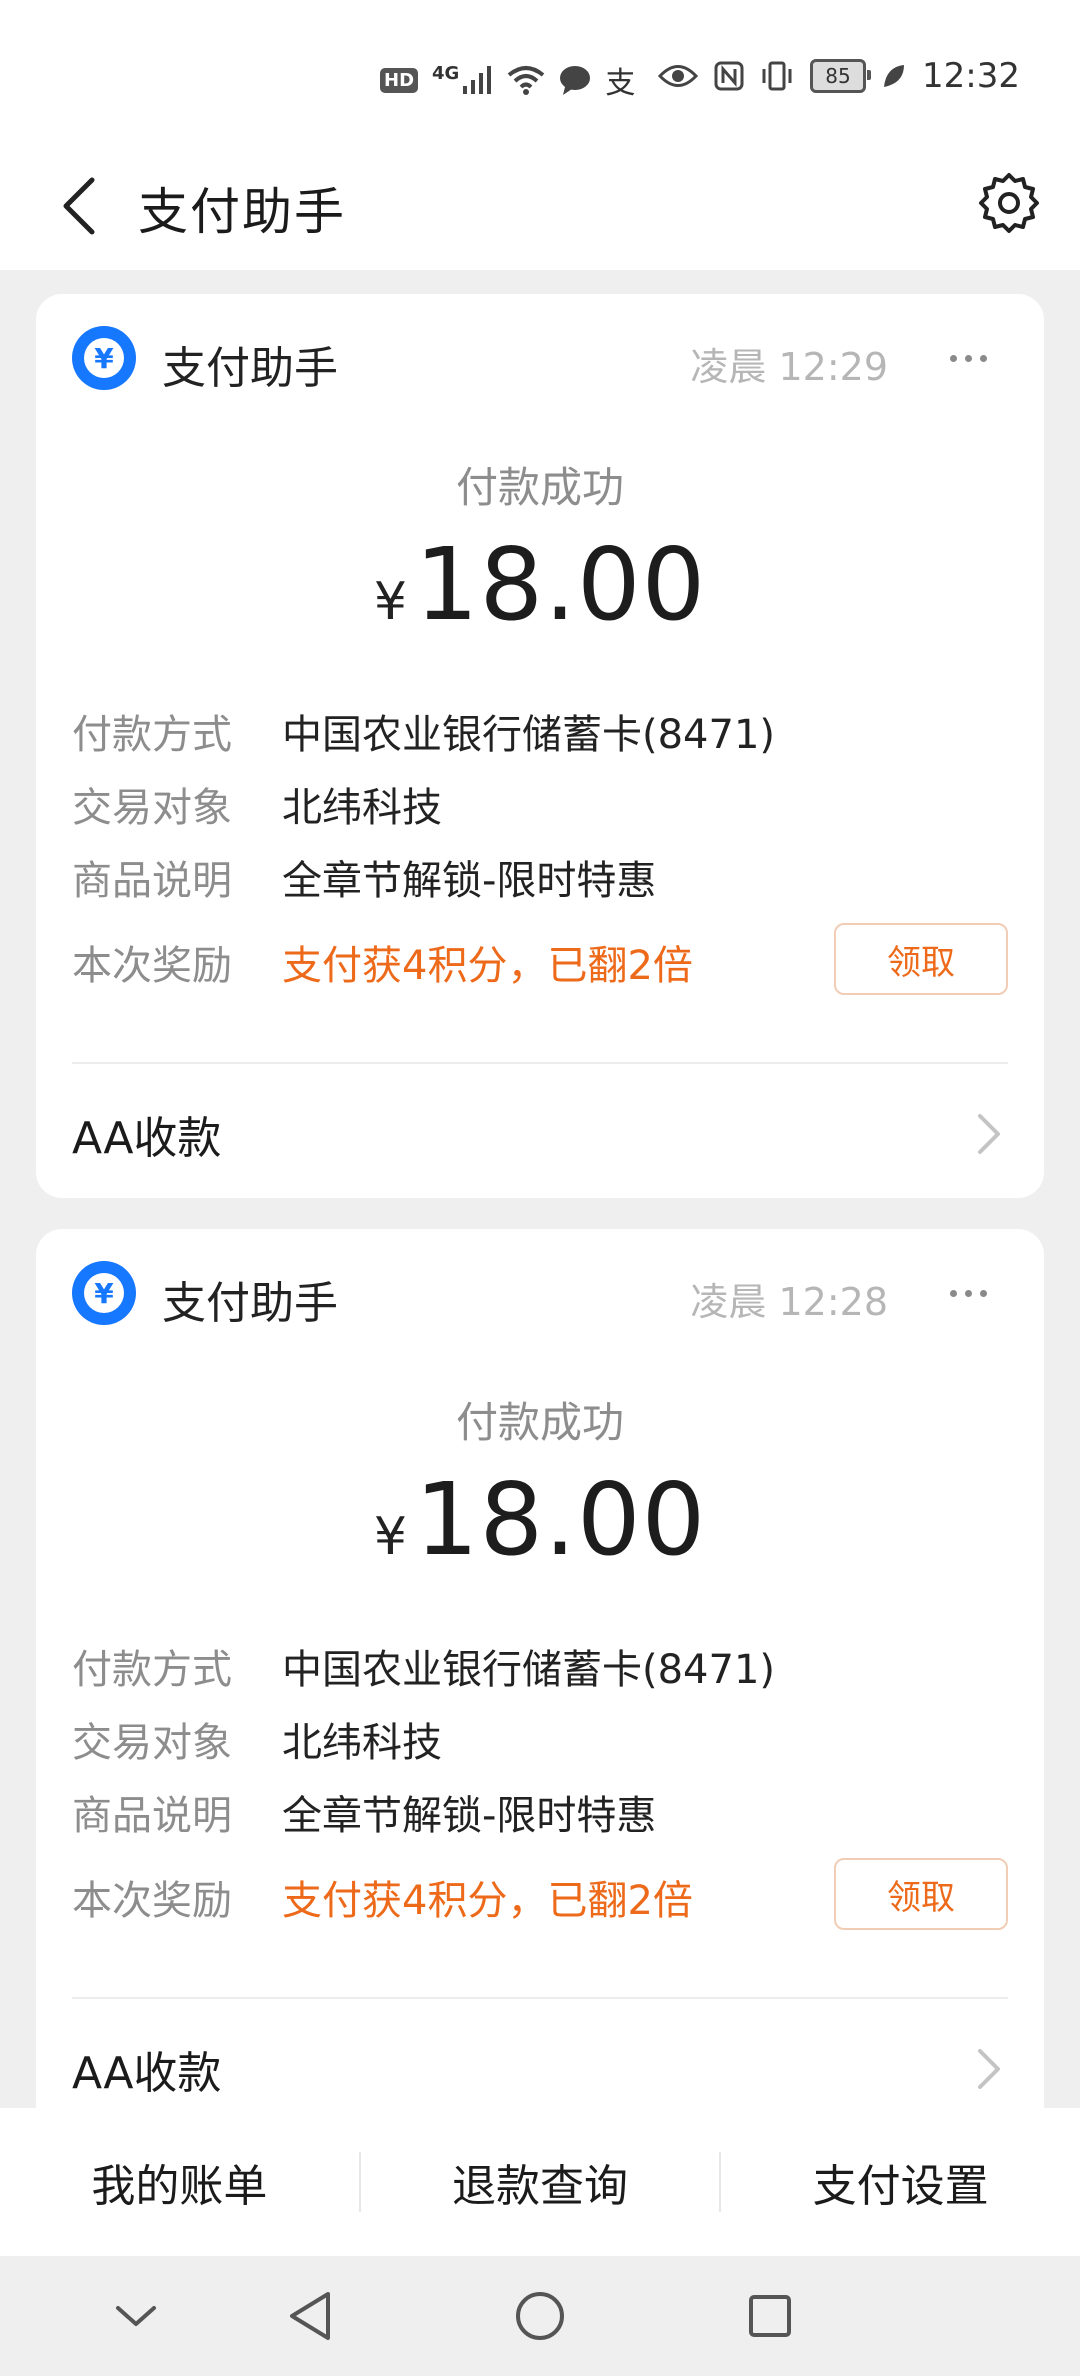 The width and height of the screenshot is (1080, 2376). Describe the element at coordinates (971, 76) in the screenshot. I see `clock: 12:32` at that location.